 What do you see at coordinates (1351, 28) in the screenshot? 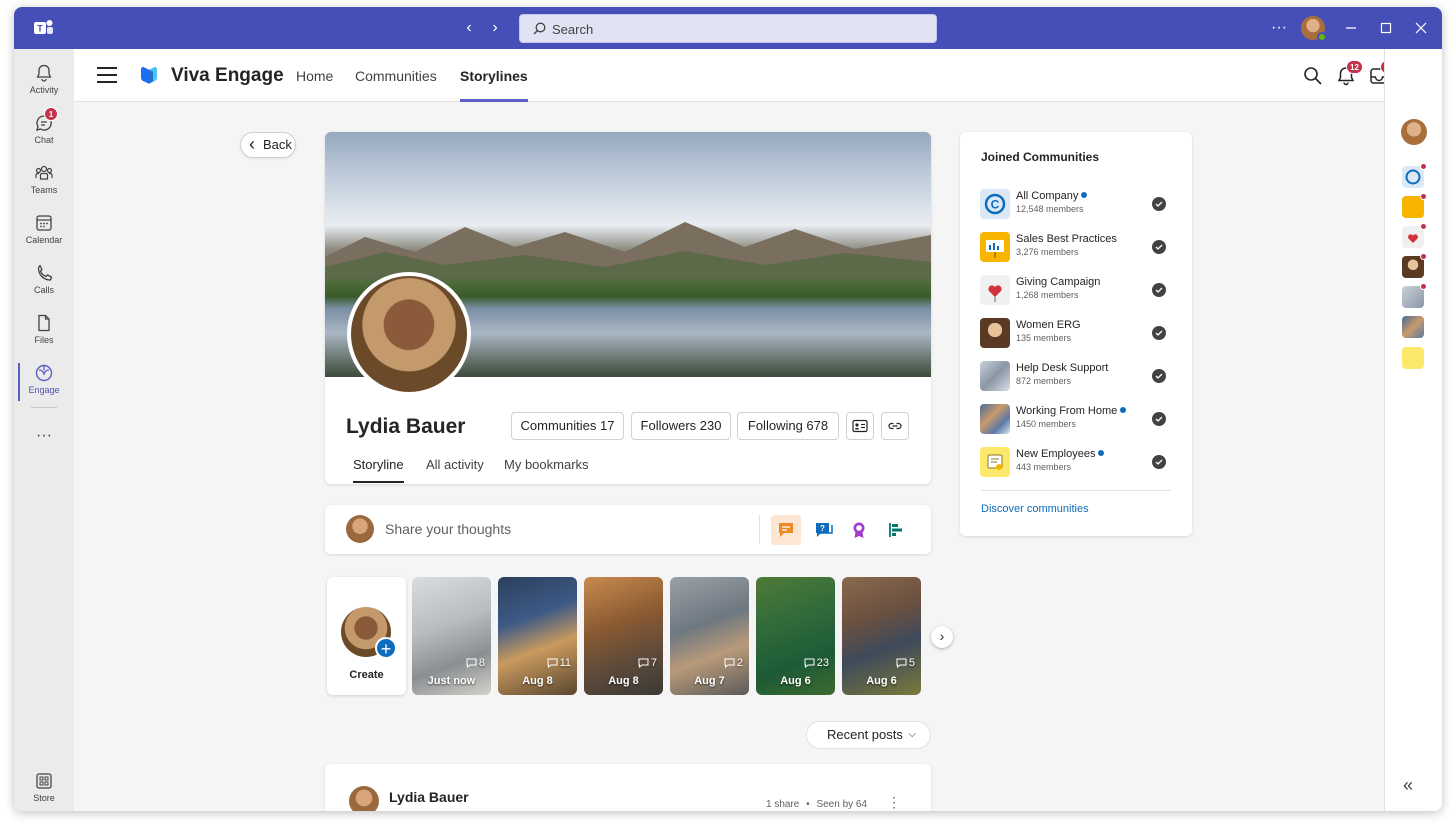
I see `minimize-icon` at bounding box center [1351, 28].